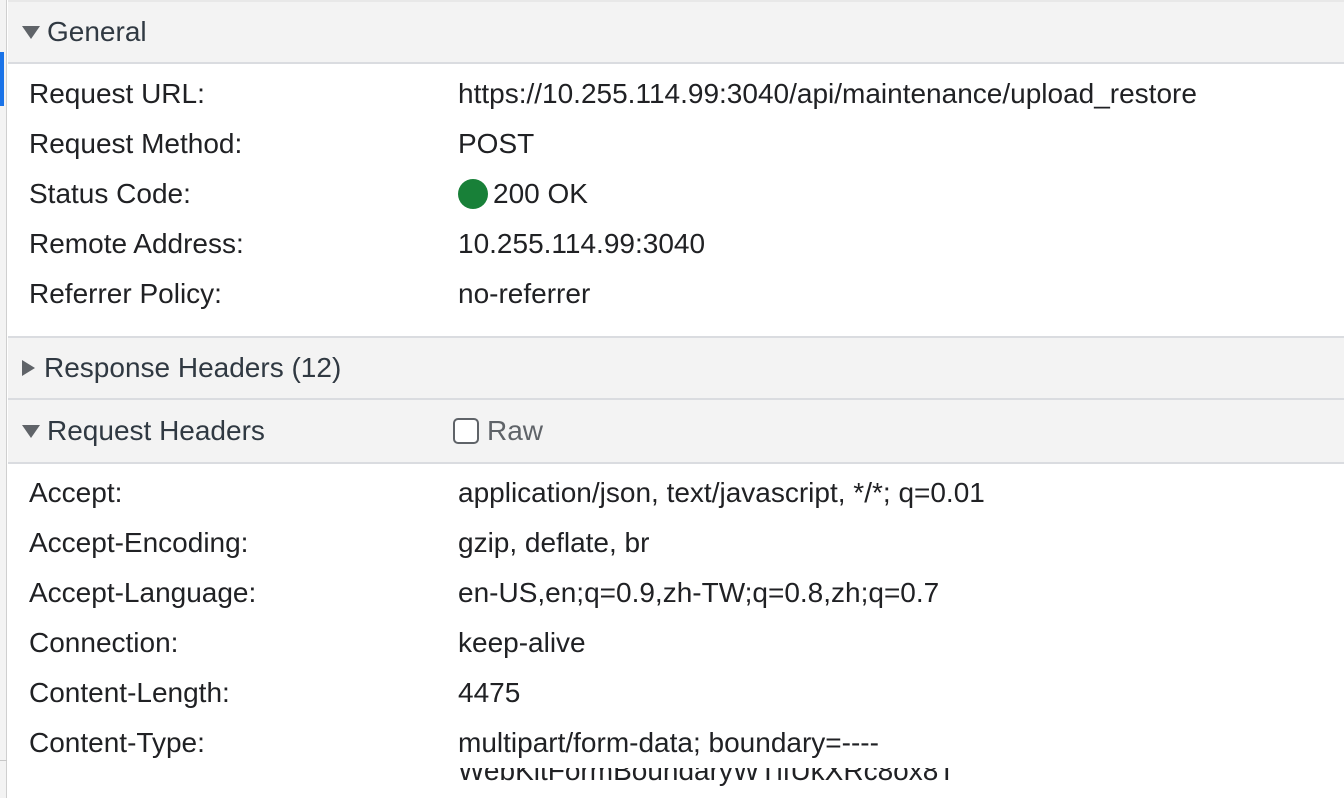 The image size is (1344, 798). Describe the element at coordinates (97, 31) in the screenshot. I see `general-title: General` at that location.